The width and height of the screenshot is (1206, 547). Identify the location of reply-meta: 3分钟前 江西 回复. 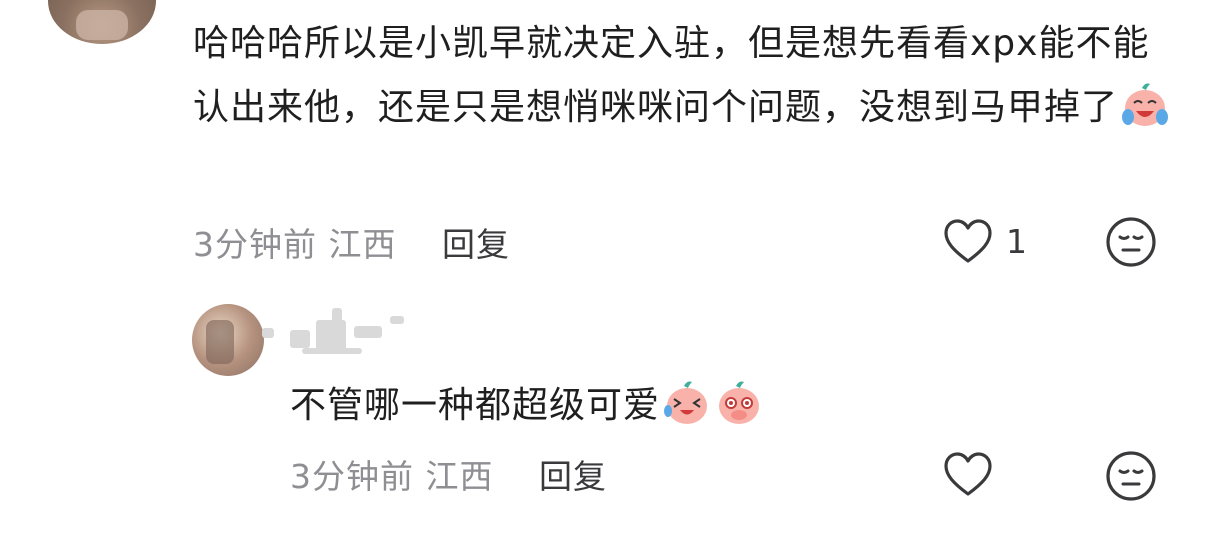
(448, 474).